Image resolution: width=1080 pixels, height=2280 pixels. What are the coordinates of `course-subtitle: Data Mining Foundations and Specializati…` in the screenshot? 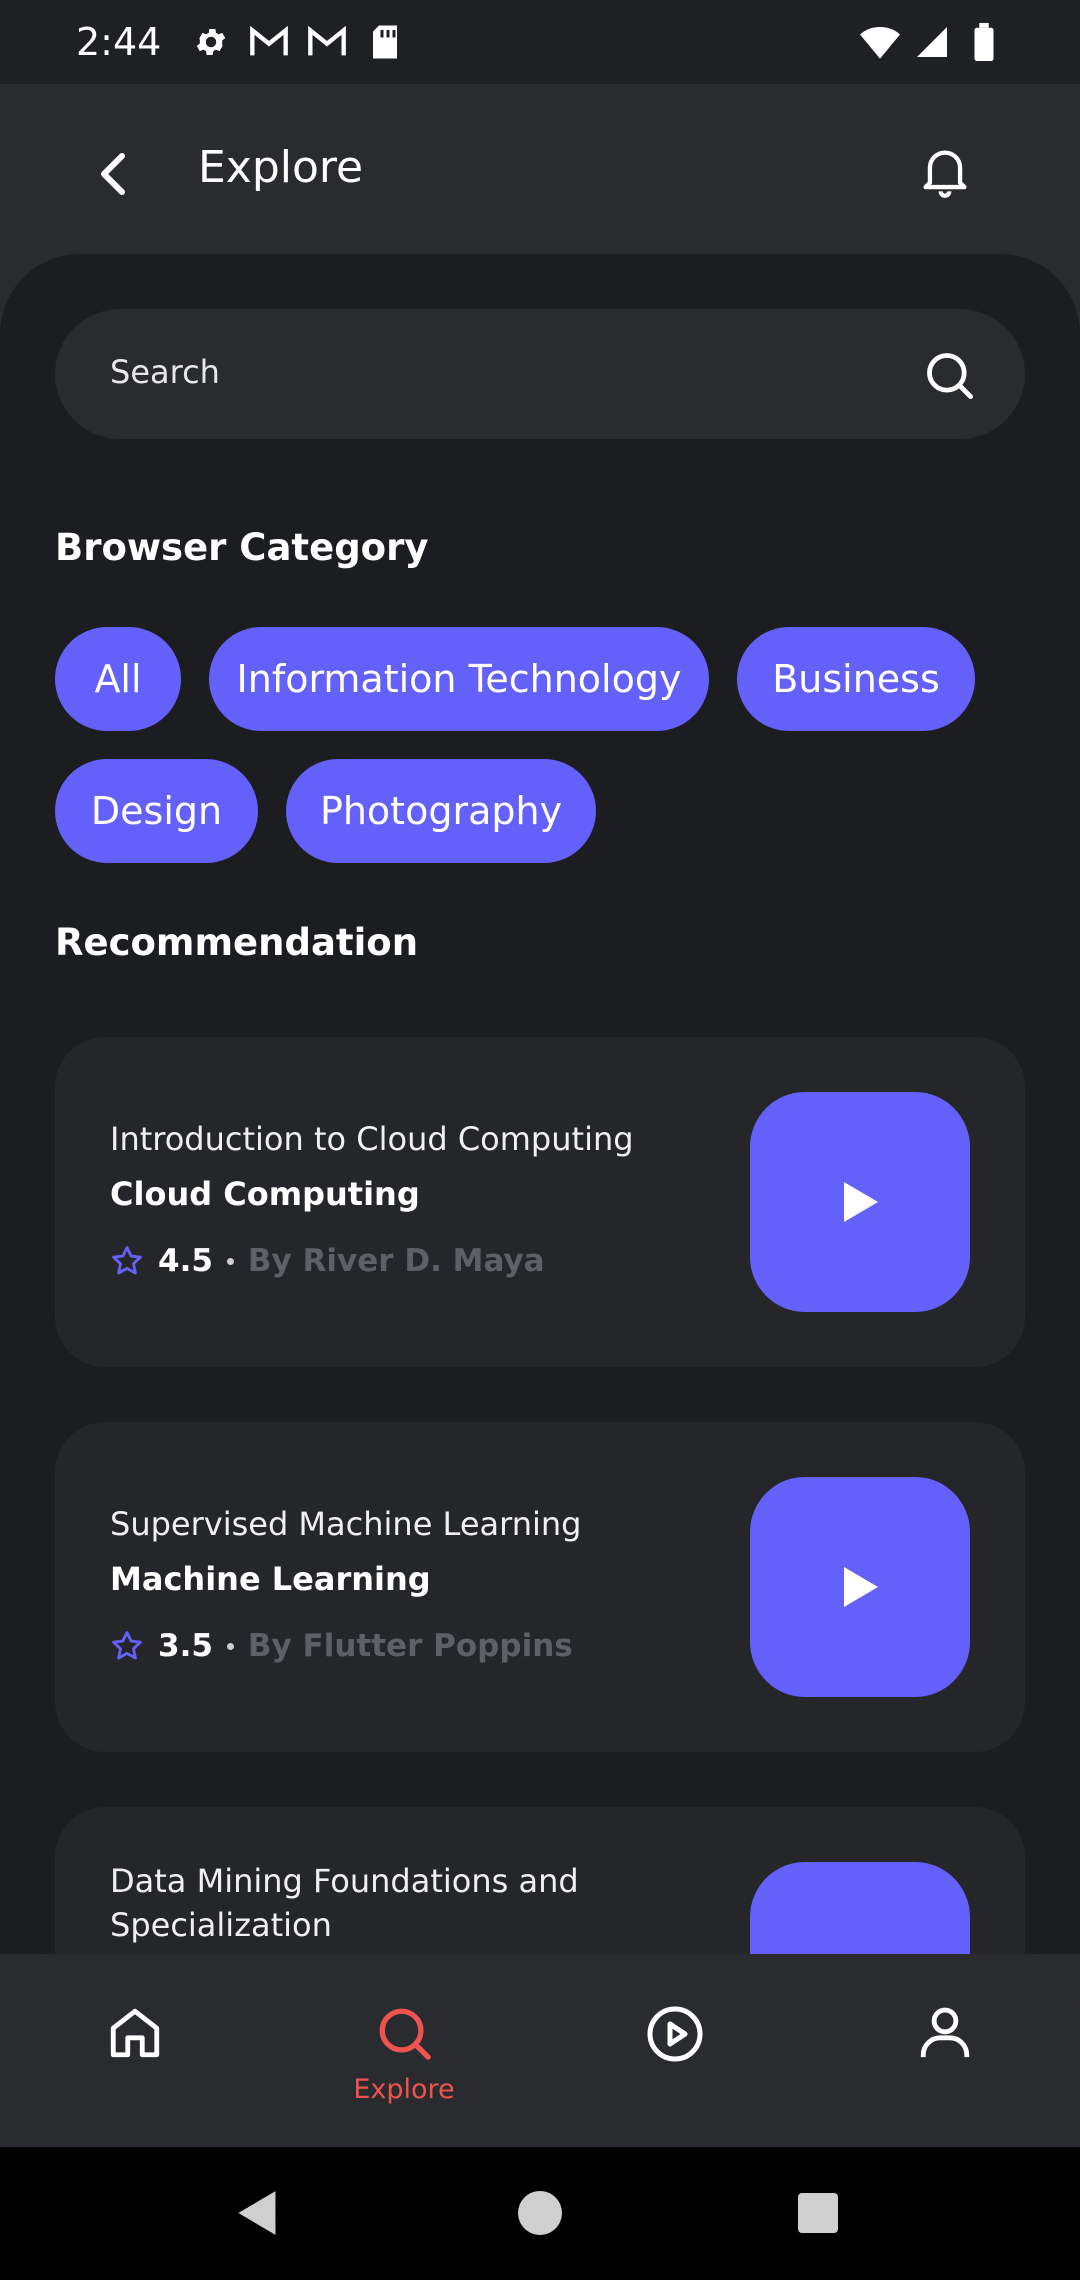 It's located at (344, 1903).